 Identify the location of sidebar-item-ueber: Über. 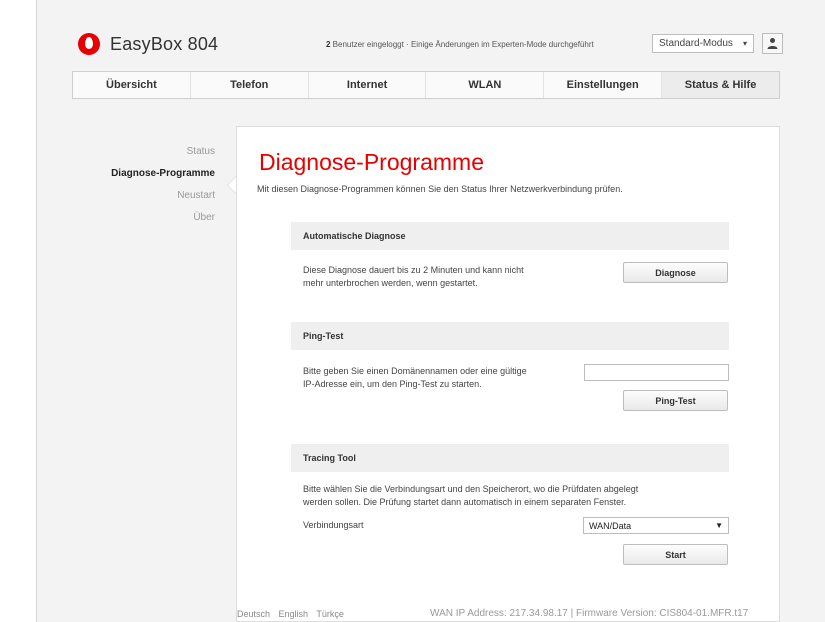
(147, 222).